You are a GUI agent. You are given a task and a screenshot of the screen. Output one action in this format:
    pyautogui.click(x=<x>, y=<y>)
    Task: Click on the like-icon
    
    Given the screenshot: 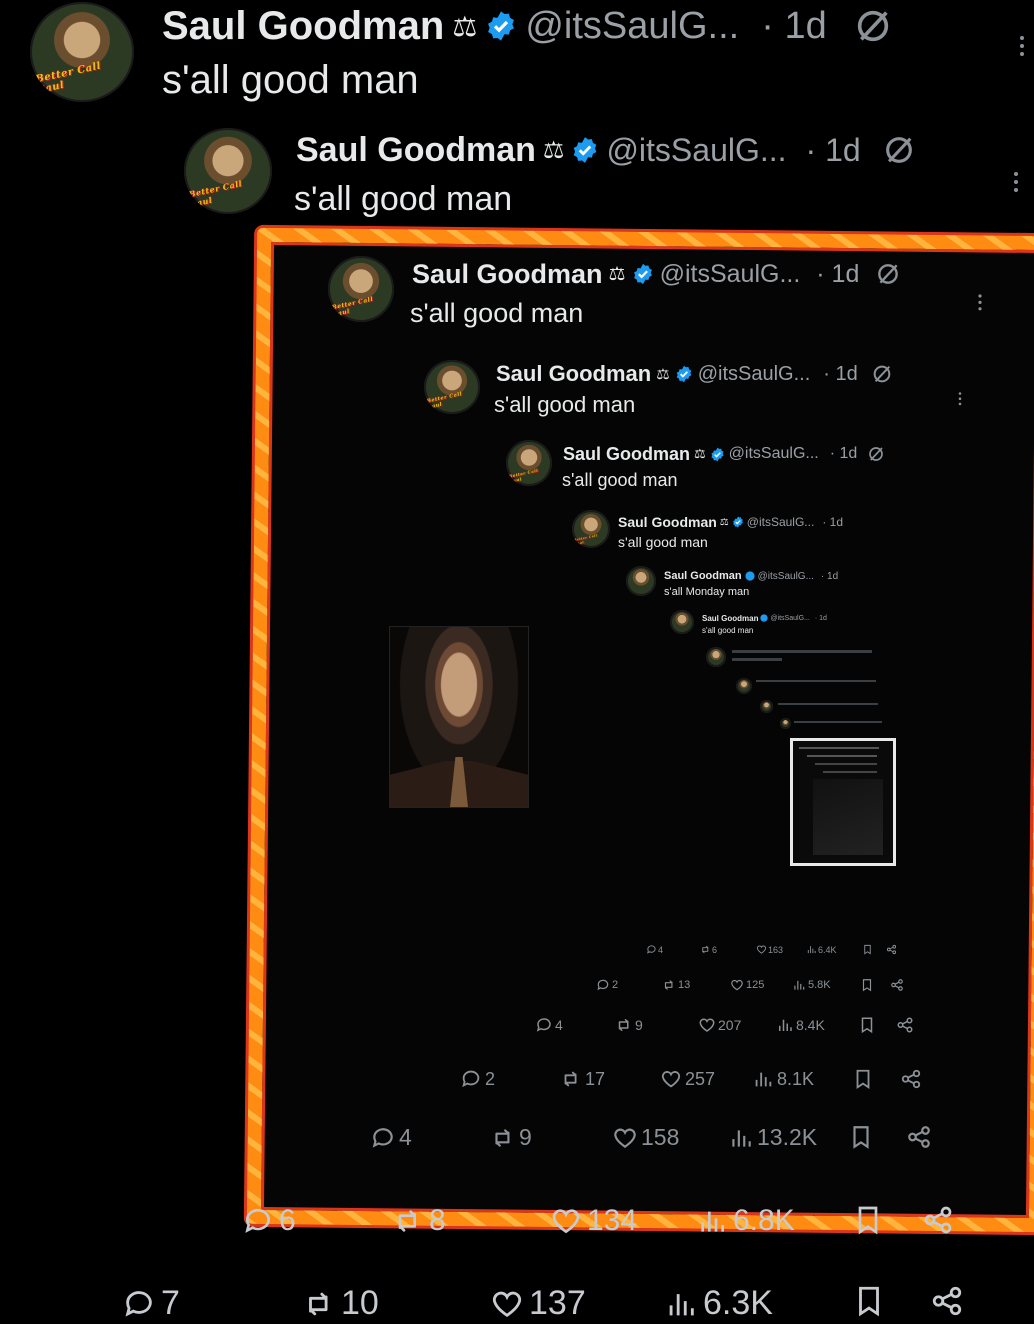 What is the action you would take?
    pyautogui.click(x=737, y=985)
    